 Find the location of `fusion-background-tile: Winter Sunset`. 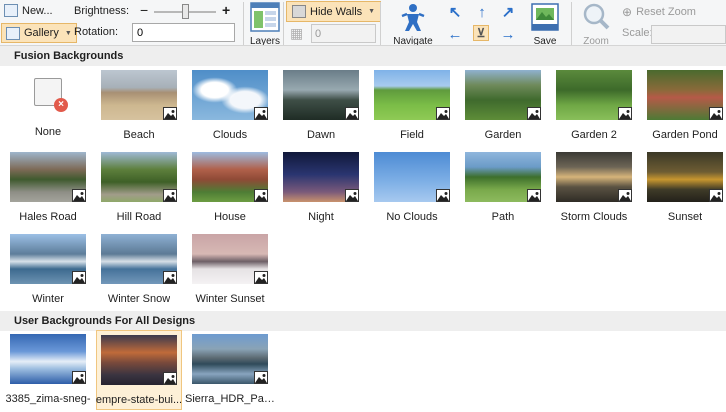

fusion-background-tile: Winter Sunset is located at coordinates (230, 270).